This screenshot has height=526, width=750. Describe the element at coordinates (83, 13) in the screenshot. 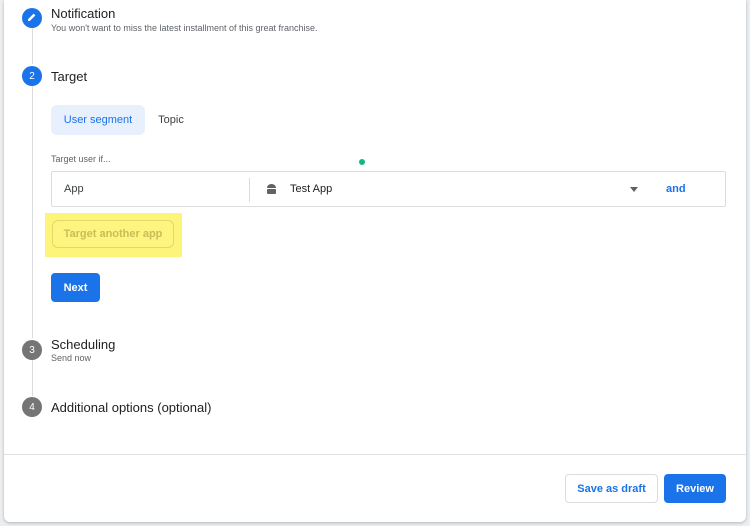

I see `step-1-title: Notification` at that location.